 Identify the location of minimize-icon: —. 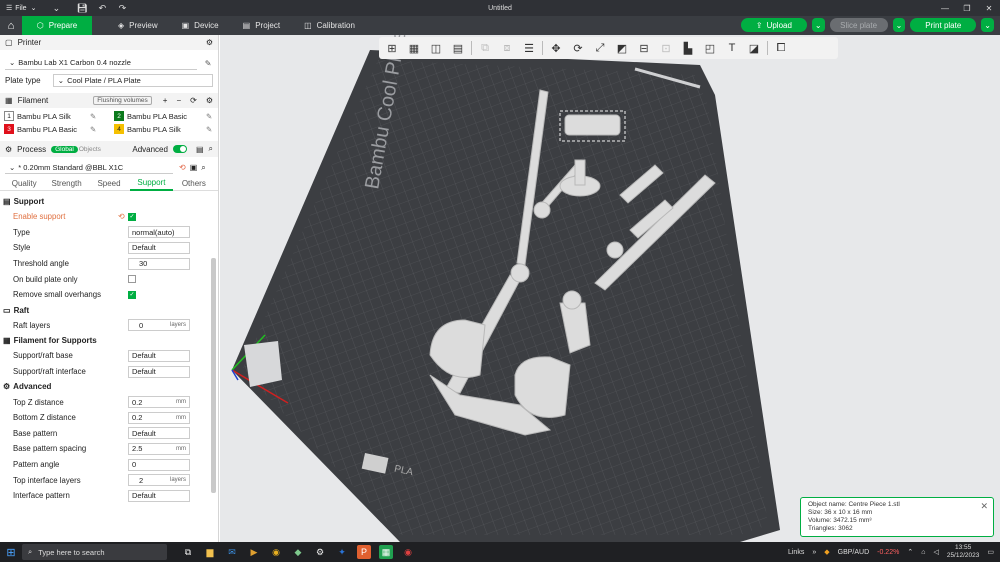
(945, 8).